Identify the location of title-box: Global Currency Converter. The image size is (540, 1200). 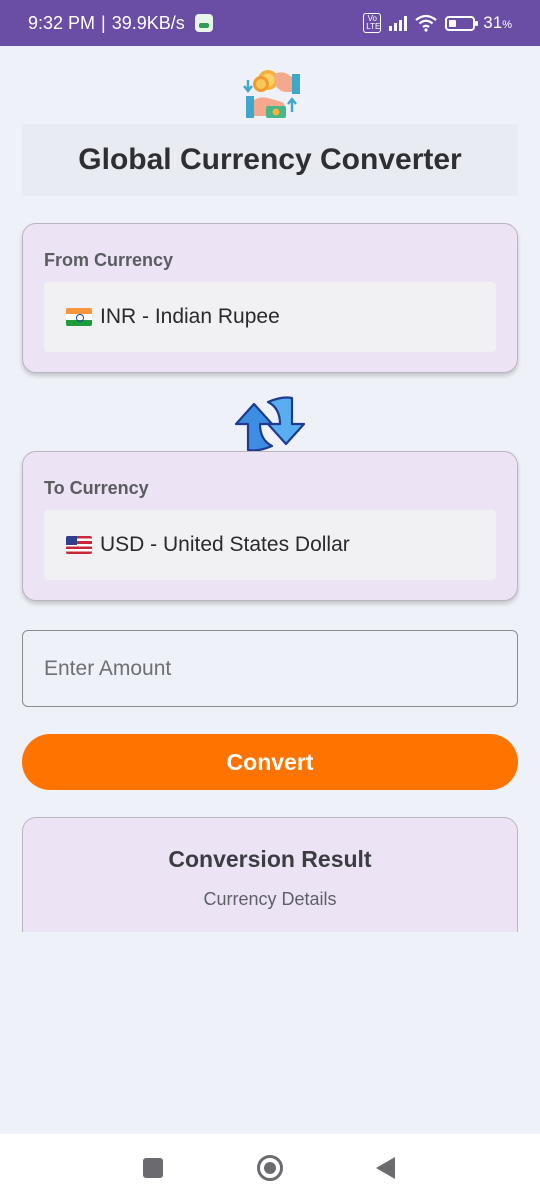
(270, 160).